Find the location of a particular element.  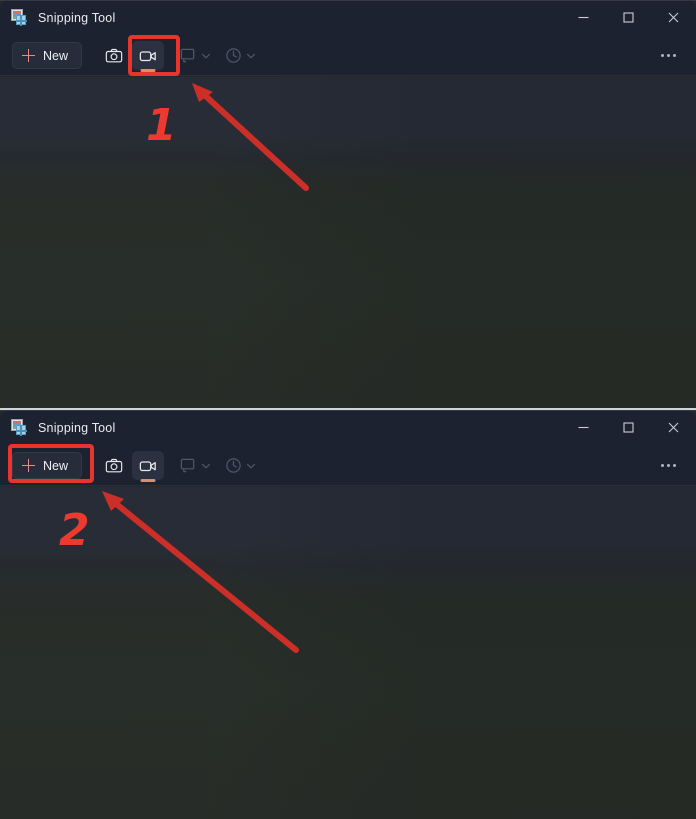

snipping-tool-window-one: Snipping Tool New is located at coordinates (348, 38).